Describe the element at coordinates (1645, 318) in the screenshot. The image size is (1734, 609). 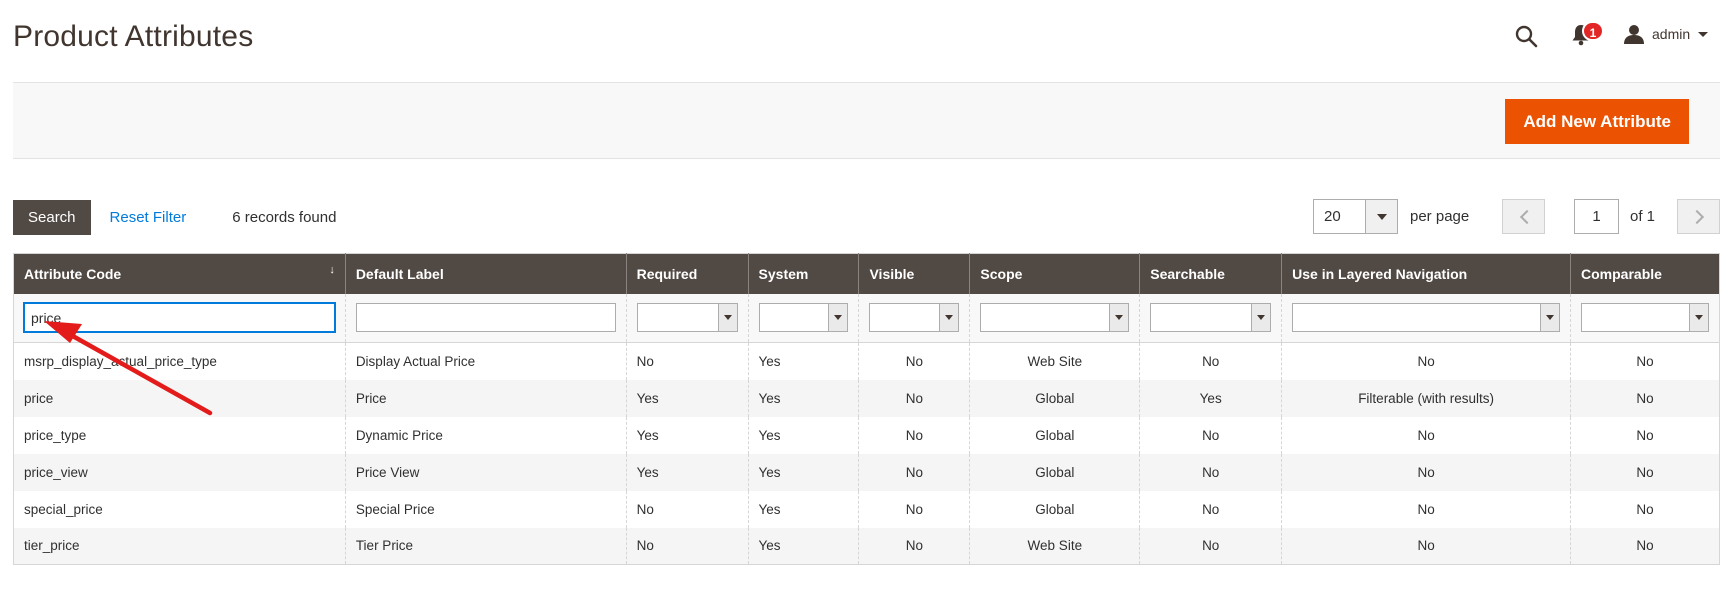
I see `comparable-filter-select` at that location.